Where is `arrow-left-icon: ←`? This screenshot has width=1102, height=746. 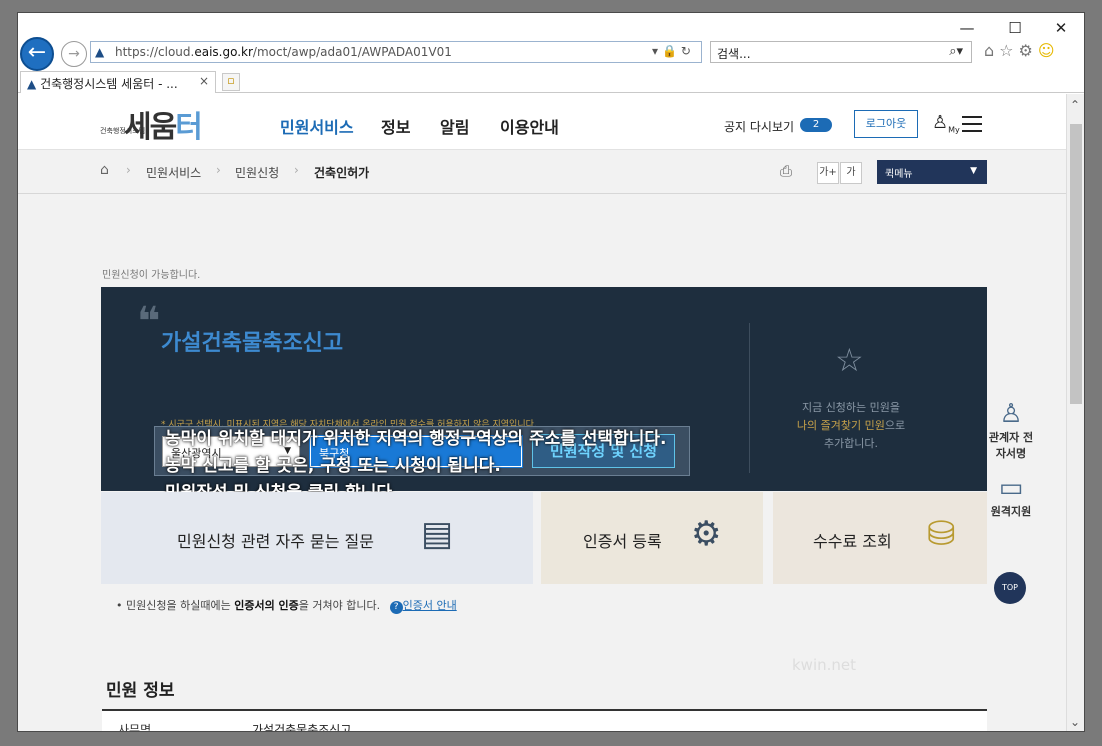
arrow-left-icon: ← is located at coordinates (37, 52).